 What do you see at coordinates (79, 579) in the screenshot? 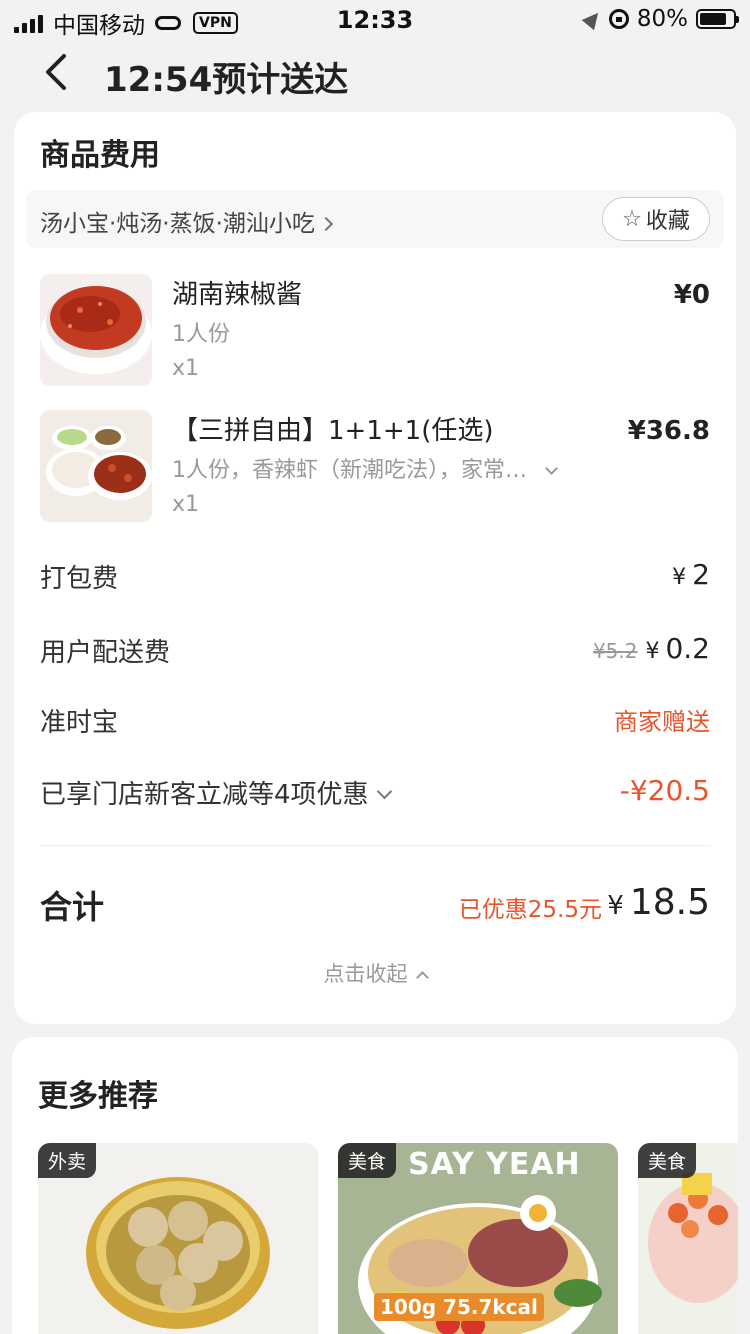
I see `packing-fee-label: 打包费` at bounding box center [79, 579].